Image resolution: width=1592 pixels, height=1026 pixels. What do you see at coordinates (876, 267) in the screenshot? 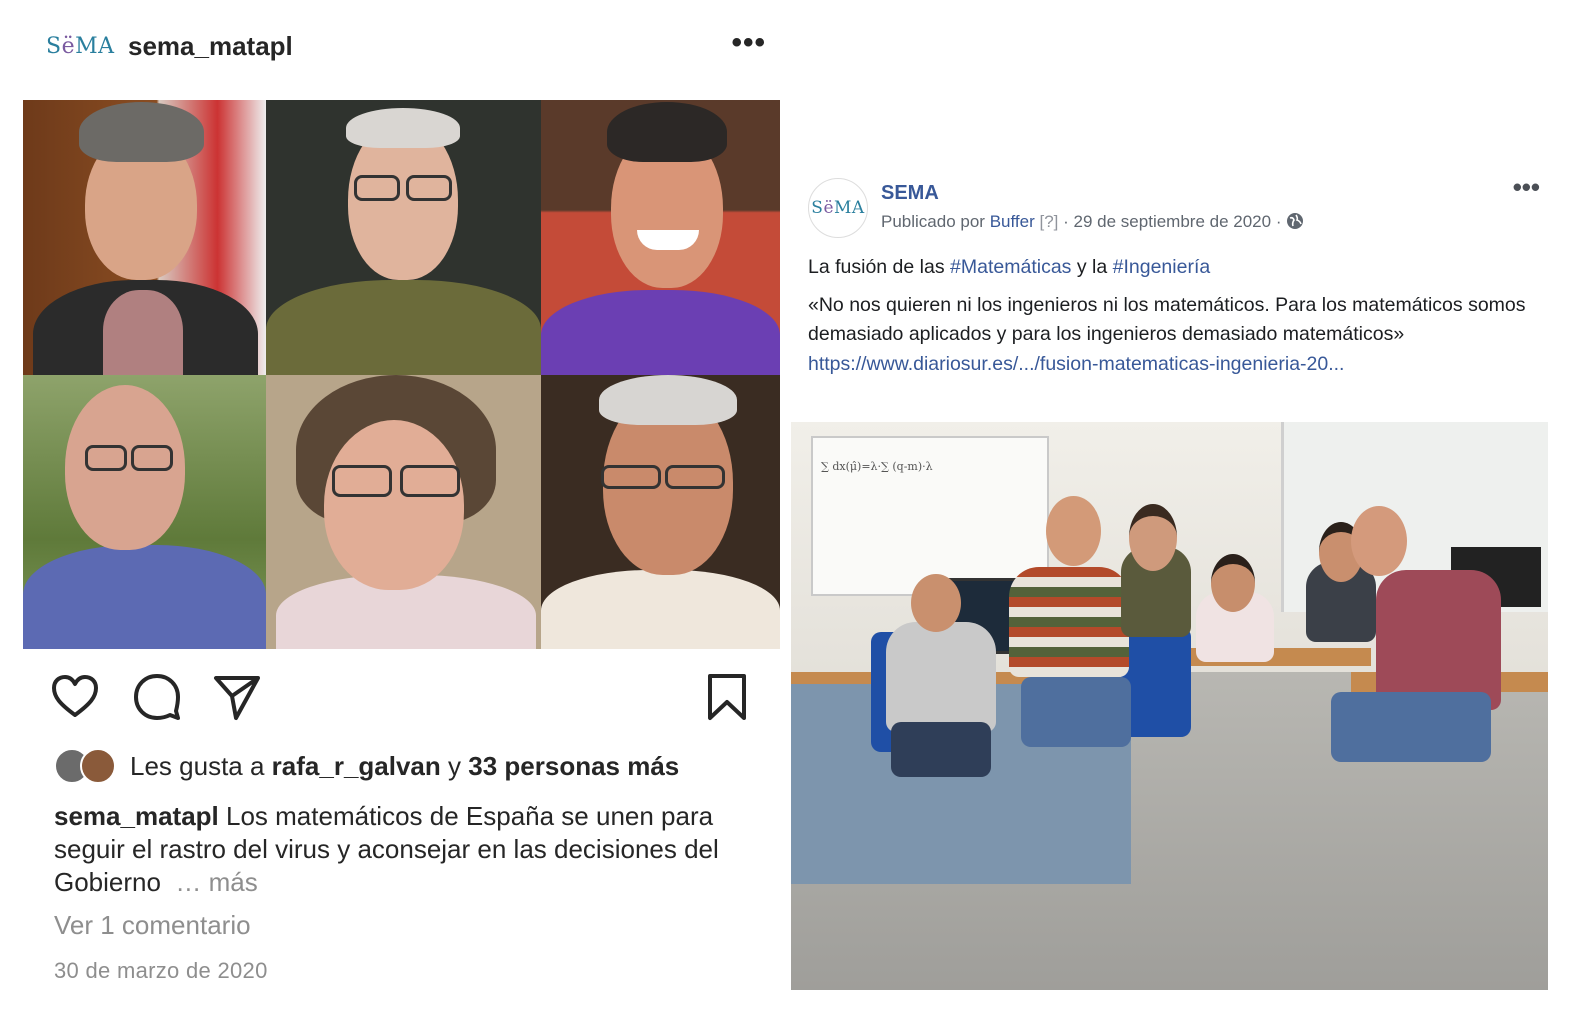
I see `headline-text: La fusión de las` at bounding box center [876, 267].